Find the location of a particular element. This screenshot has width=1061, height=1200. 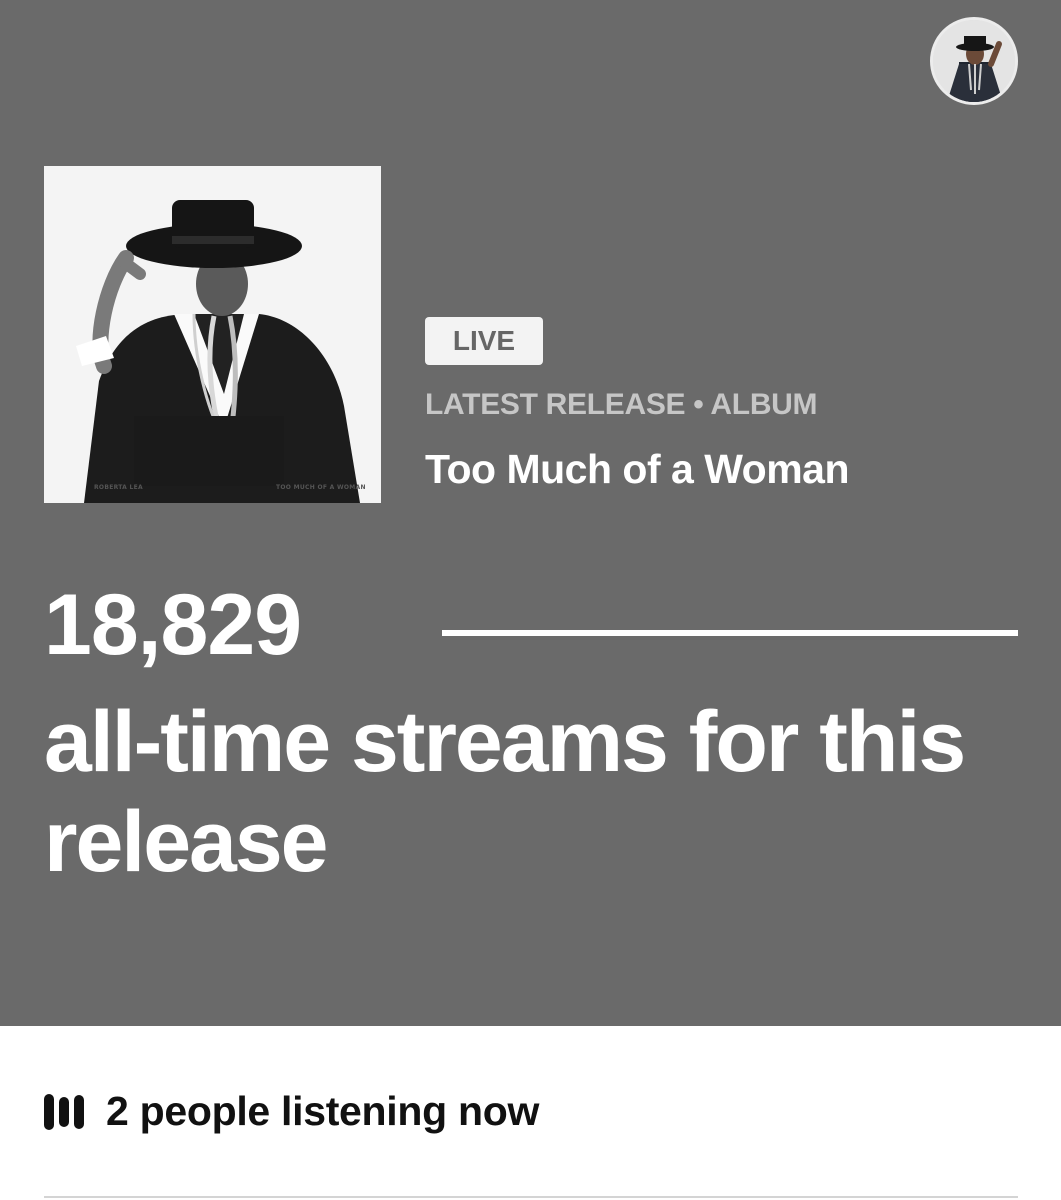

listening-now-row: 2 people listening now is located at coordinates (291, 1111).